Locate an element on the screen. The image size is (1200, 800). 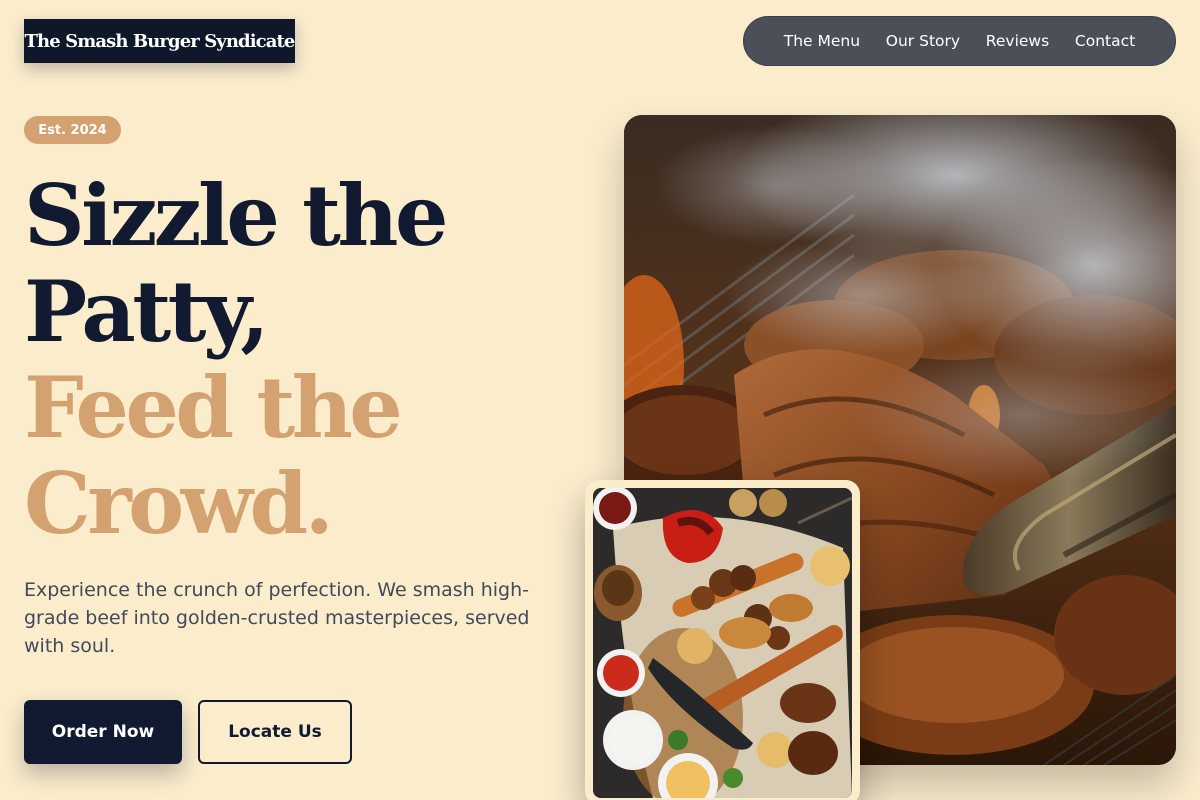
nav-link-contact: Contact is located at coordinates (1105, 41).